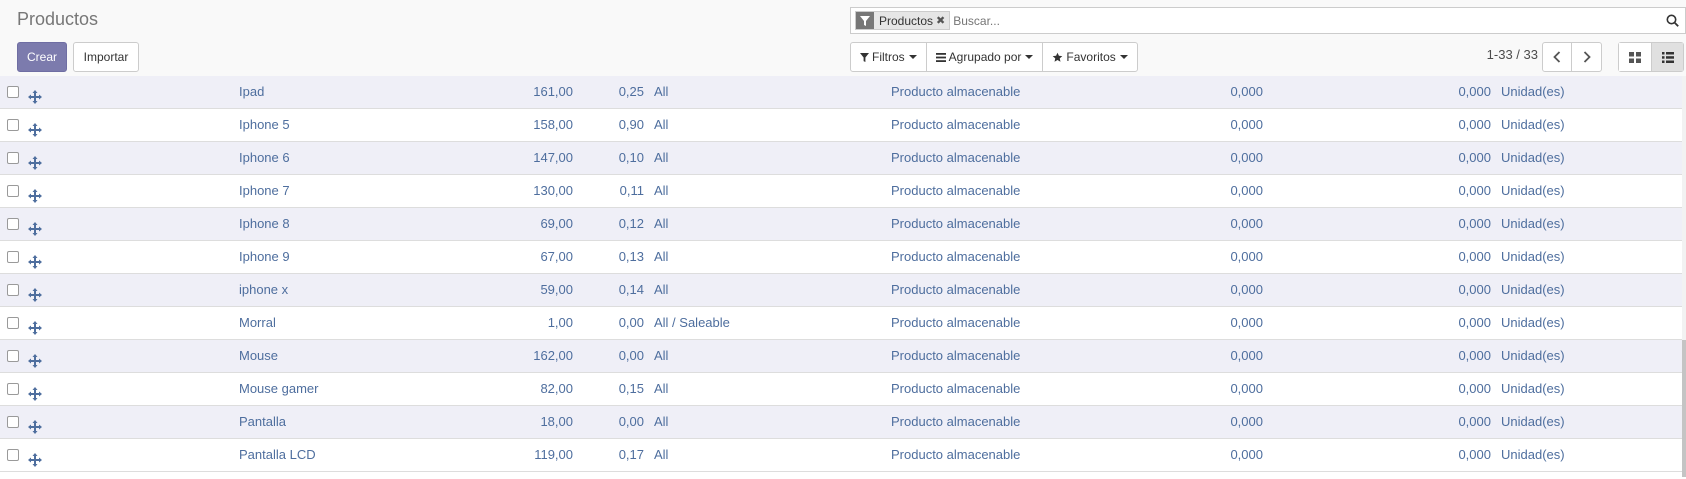 Image resolution: width=1686 pixels, height=479 pixels. I want to click on group-by-label: Agrupado por, so click(985, 57).